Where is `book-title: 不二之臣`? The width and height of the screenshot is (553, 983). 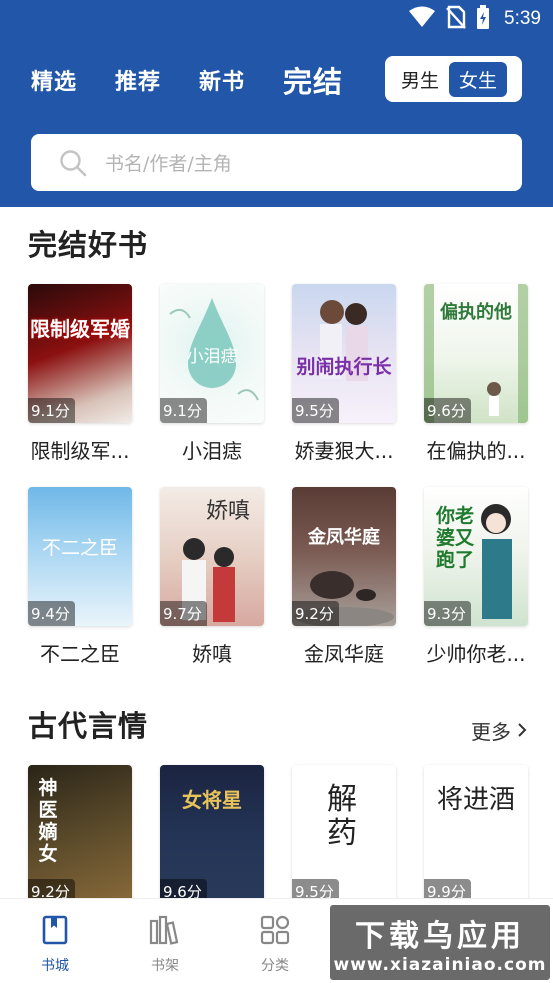 book-title: 不二之臣 is located at coordinates (80, 654).